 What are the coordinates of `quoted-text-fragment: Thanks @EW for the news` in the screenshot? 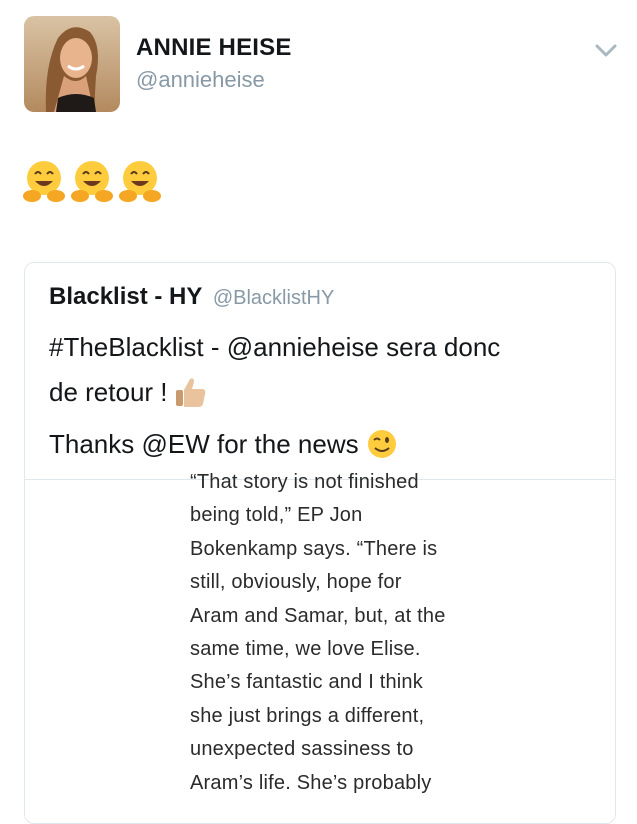 It's located at (204, 444).